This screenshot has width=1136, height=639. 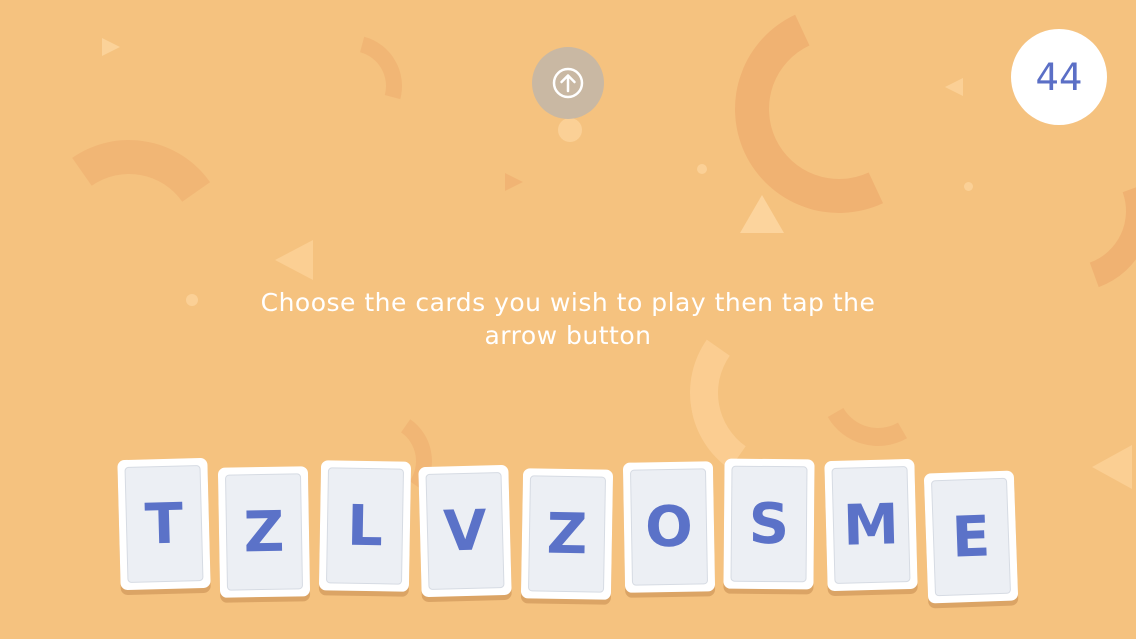 I want to click on arrow-up-circle-icon, so click(x=568, y=83).